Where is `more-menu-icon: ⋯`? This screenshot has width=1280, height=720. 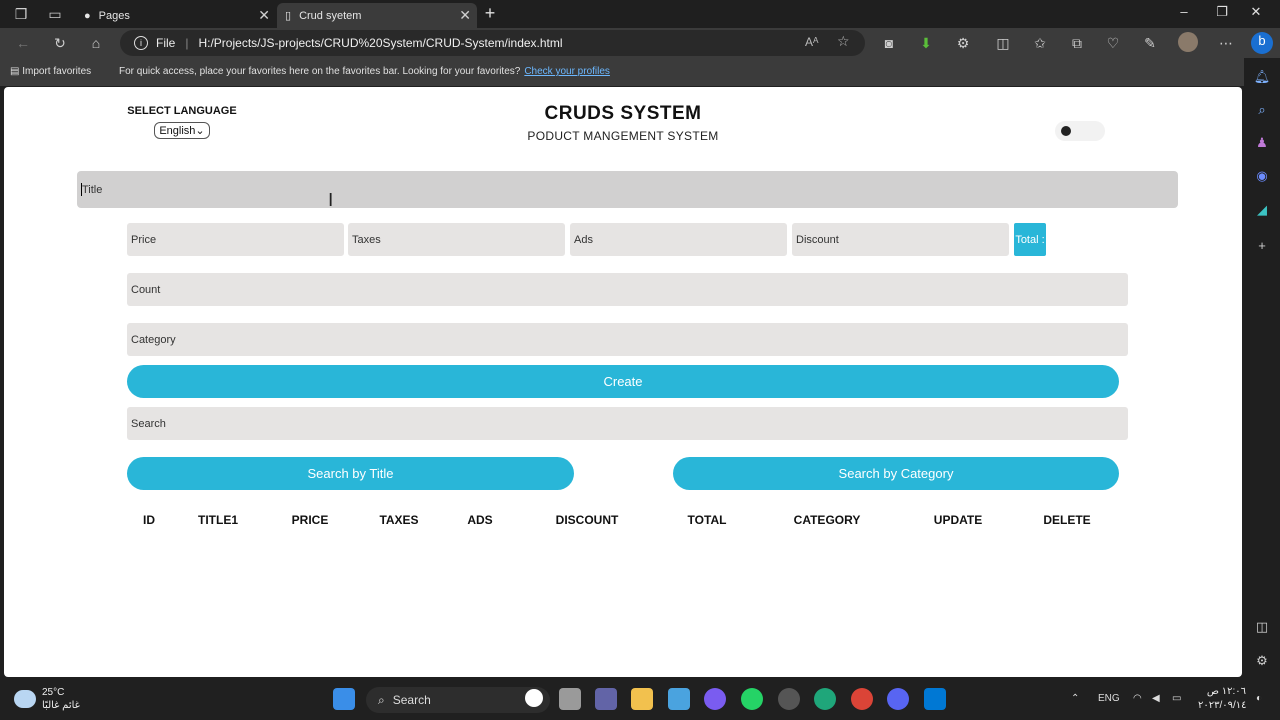 more-menu-icon: ⋯ is located at coordinates (1226, 43).